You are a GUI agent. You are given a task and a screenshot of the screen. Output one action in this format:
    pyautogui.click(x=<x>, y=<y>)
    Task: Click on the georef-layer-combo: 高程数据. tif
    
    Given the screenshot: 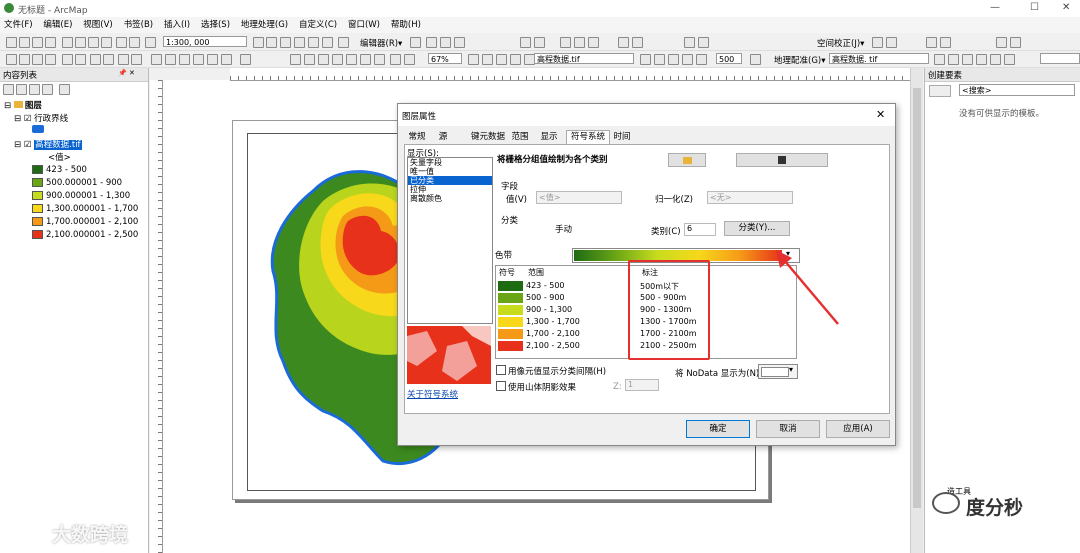 What is the action you would take?
    pyautogui.click(x=879, y=58)
    